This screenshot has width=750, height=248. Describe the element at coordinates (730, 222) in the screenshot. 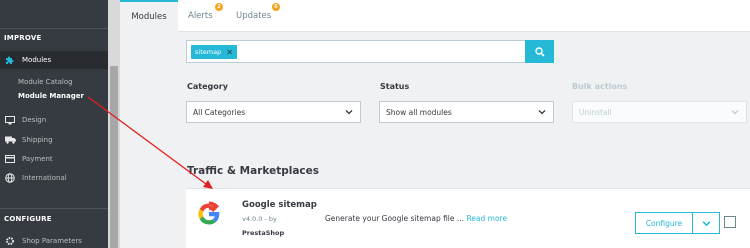

I see `module-select-checkbox` at that location.